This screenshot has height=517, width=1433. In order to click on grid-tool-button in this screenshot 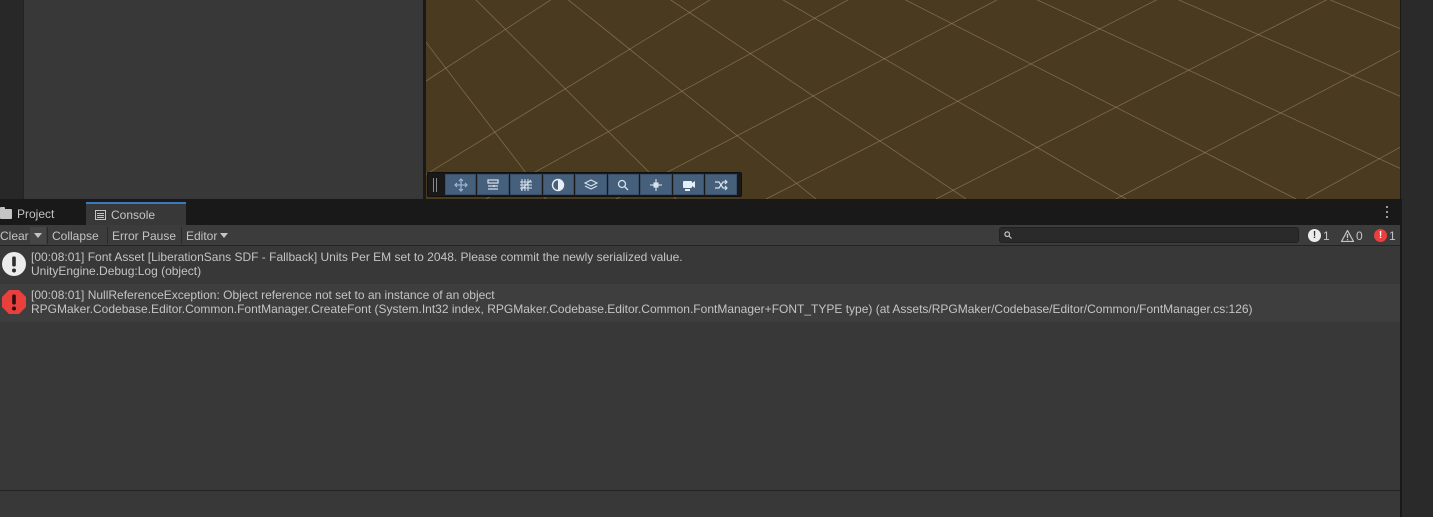, I will do `click(526, 184)`.